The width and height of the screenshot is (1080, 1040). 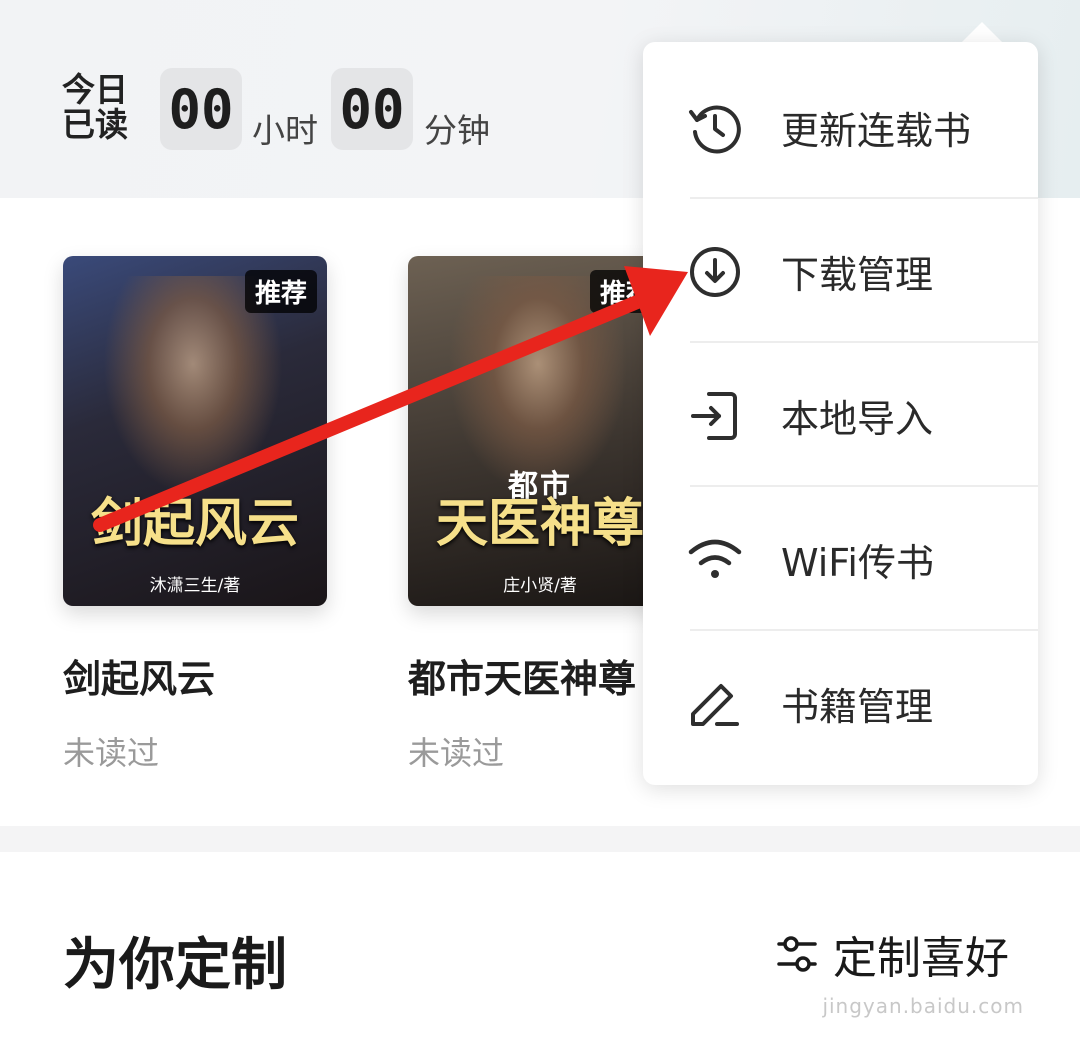 What do you see at coordinates (921, 958) in the screenshot?
I see `customize-preferences-label: 定制喜好` at bounding box center [921, 958].